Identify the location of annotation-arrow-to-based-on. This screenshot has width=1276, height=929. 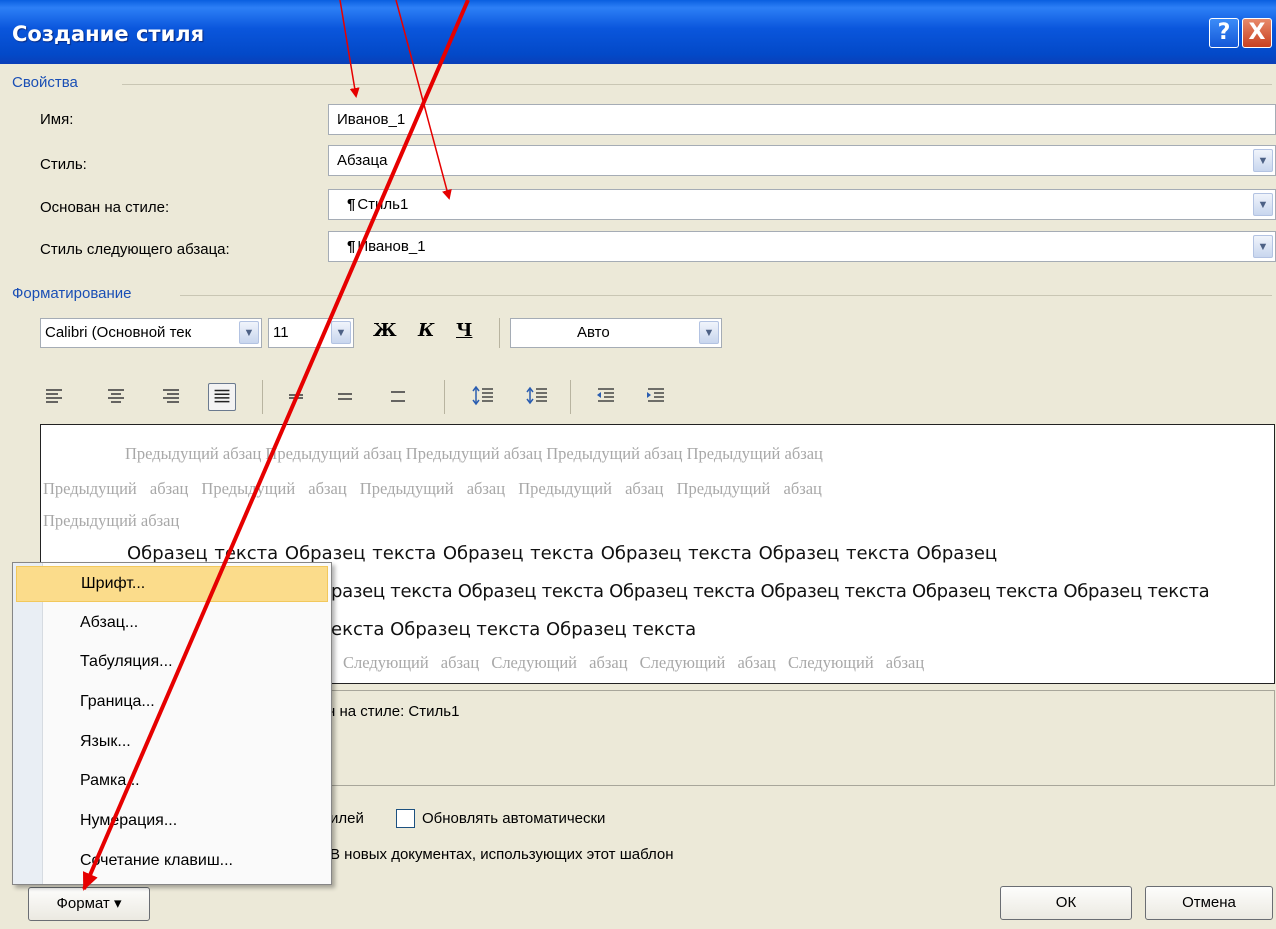
(423, 100).